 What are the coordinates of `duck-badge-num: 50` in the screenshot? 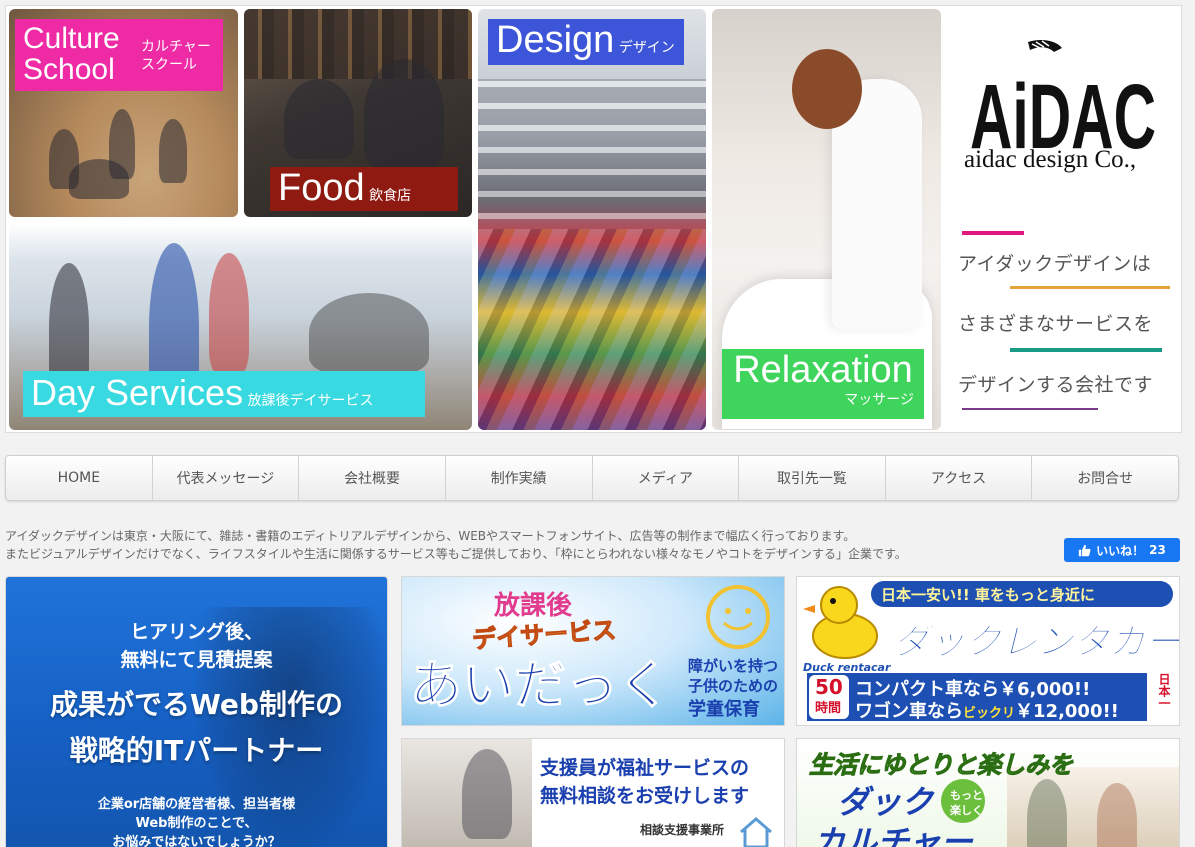 It's located at (829, 687).